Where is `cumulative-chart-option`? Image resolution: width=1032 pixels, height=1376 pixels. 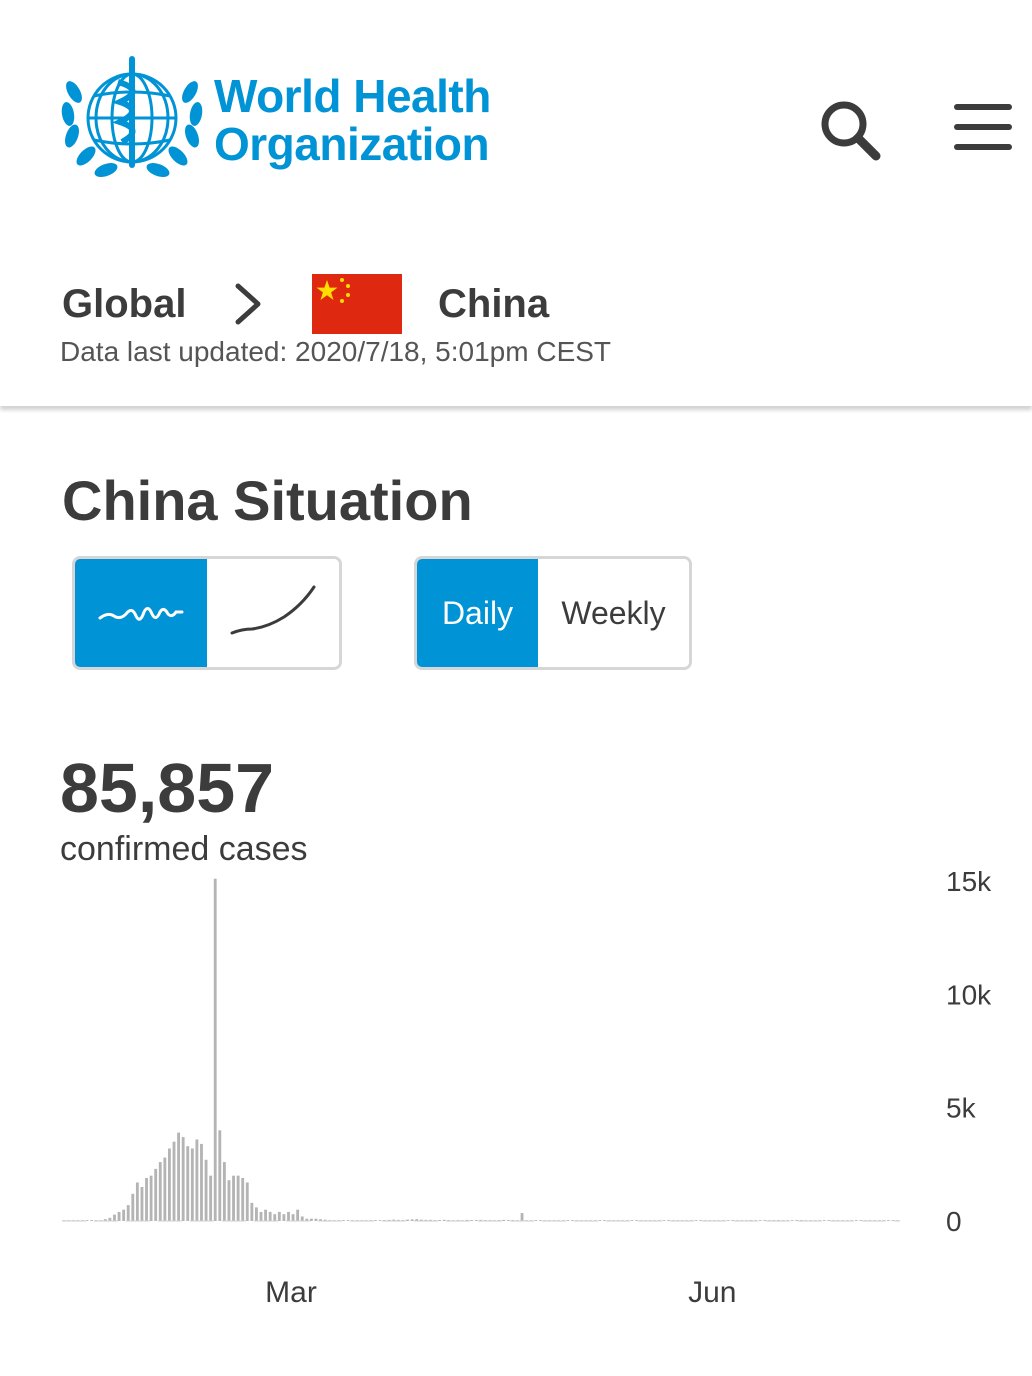
cumulative-chart-option is located at coordinates (273, 613).